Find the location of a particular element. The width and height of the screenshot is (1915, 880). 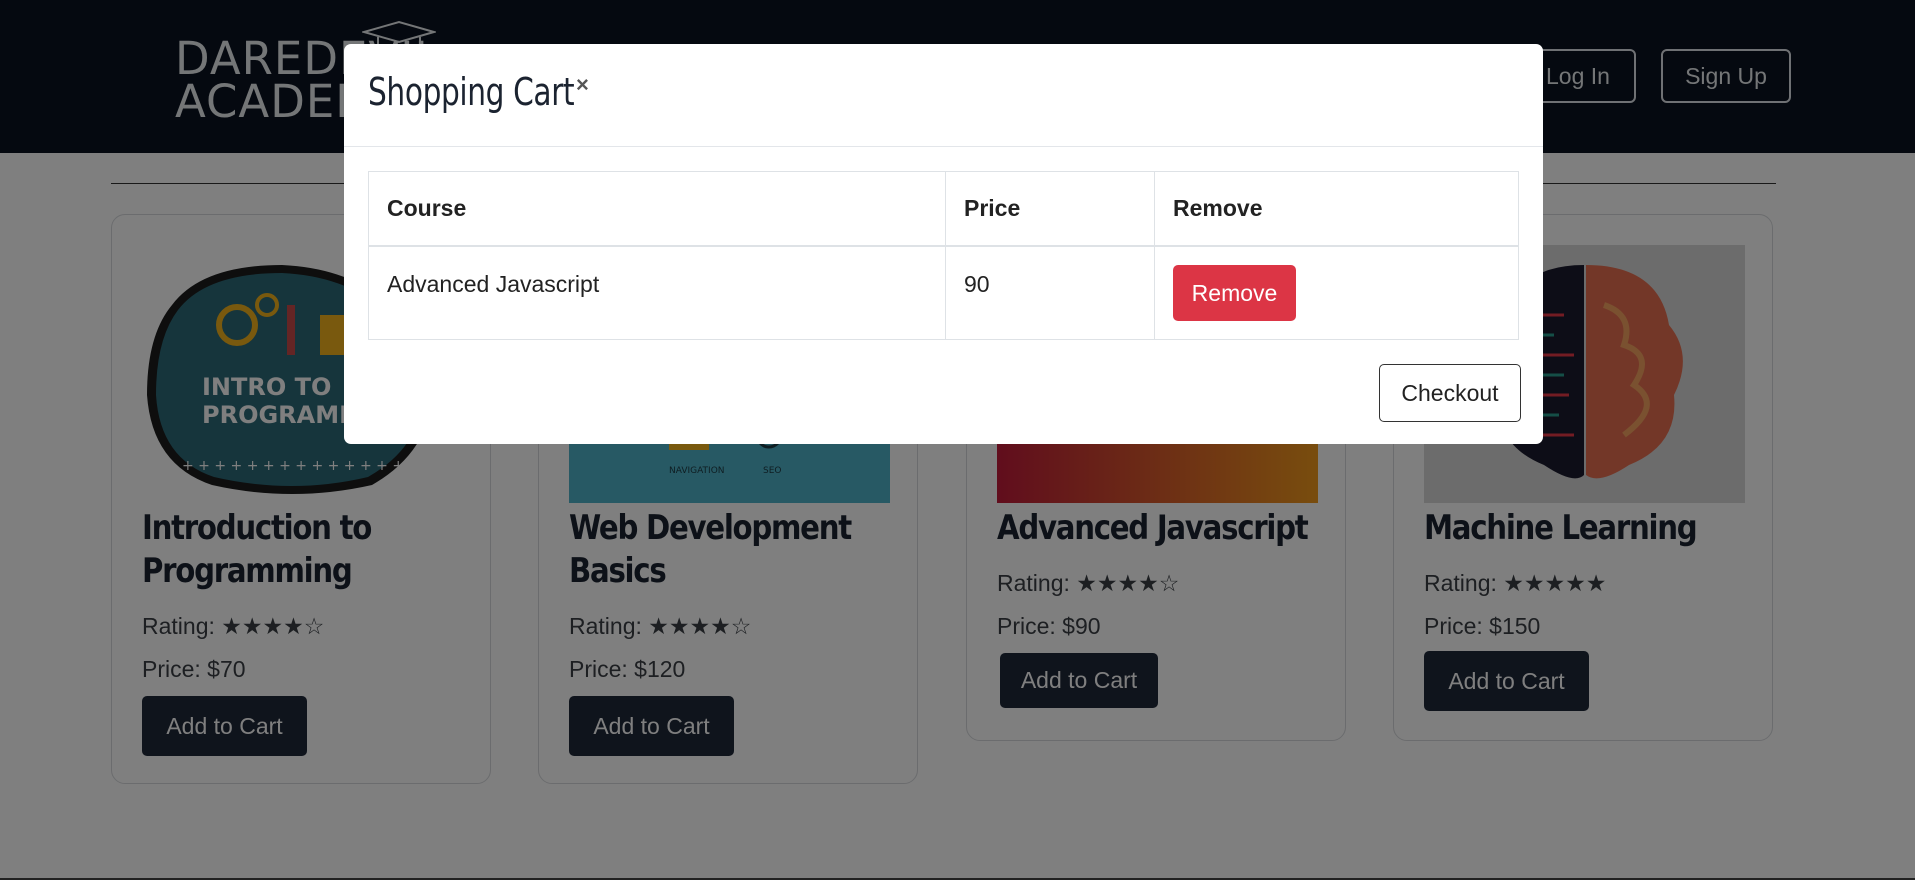

column-header-price: Price is located at coordinates (1050, 209).